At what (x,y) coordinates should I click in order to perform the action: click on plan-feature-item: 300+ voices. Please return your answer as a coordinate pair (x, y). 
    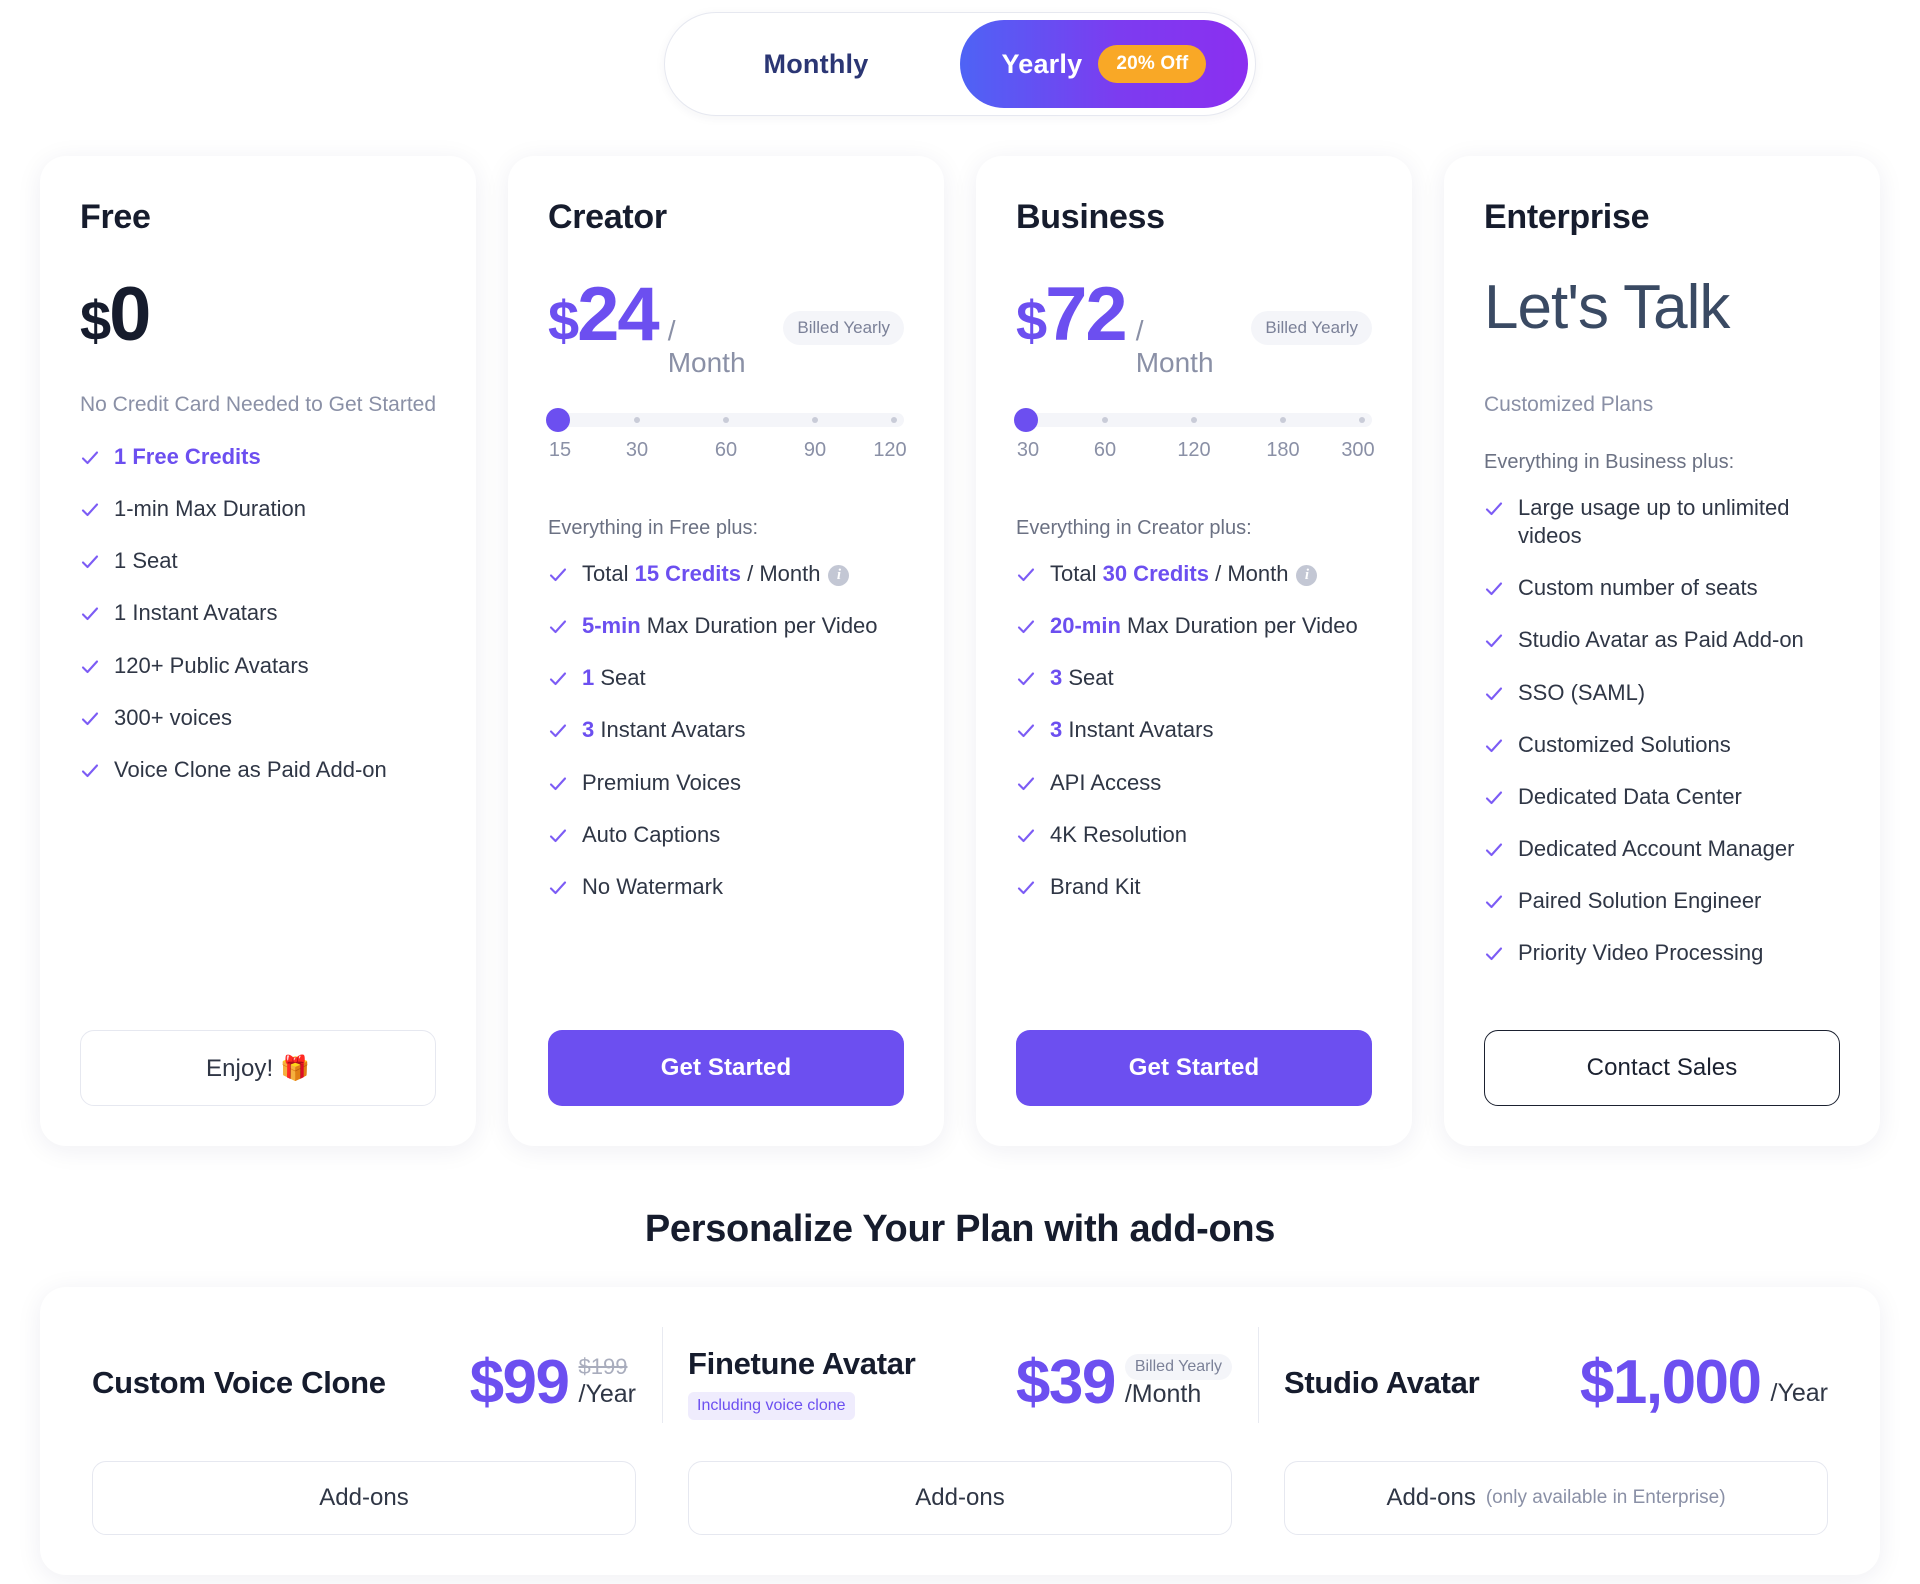
    Looking at the image, I should click on (258, 718).